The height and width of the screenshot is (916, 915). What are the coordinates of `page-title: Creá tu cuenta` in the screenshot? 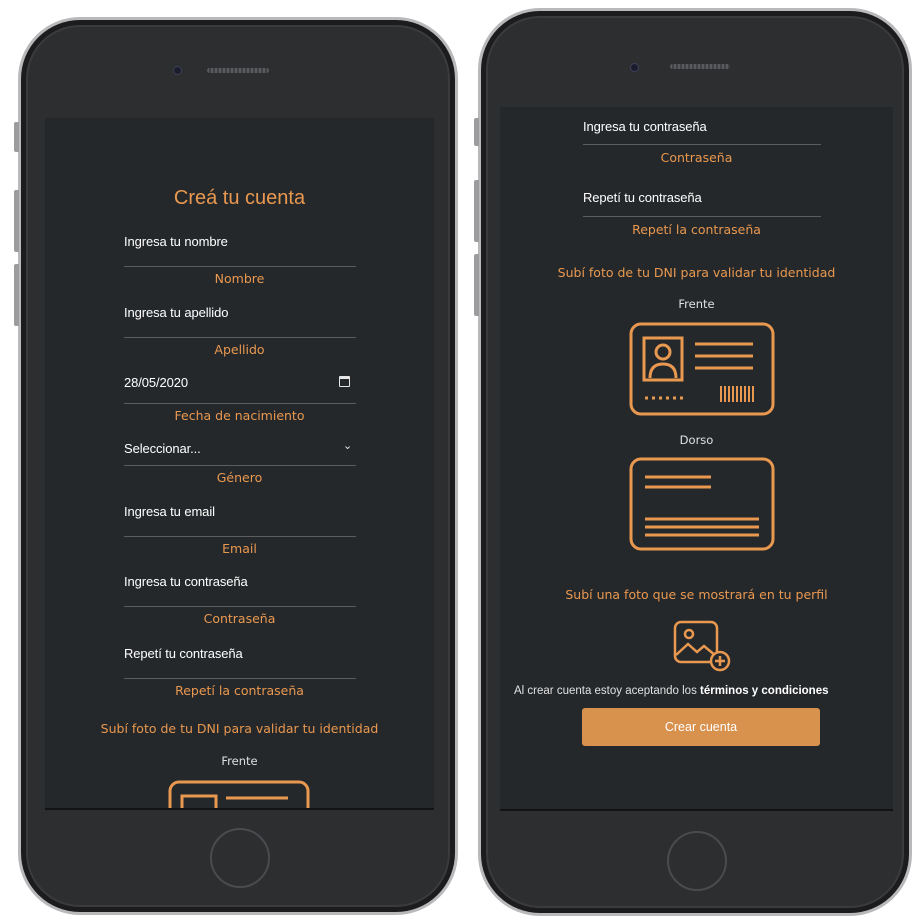 It's located at (239, 198).